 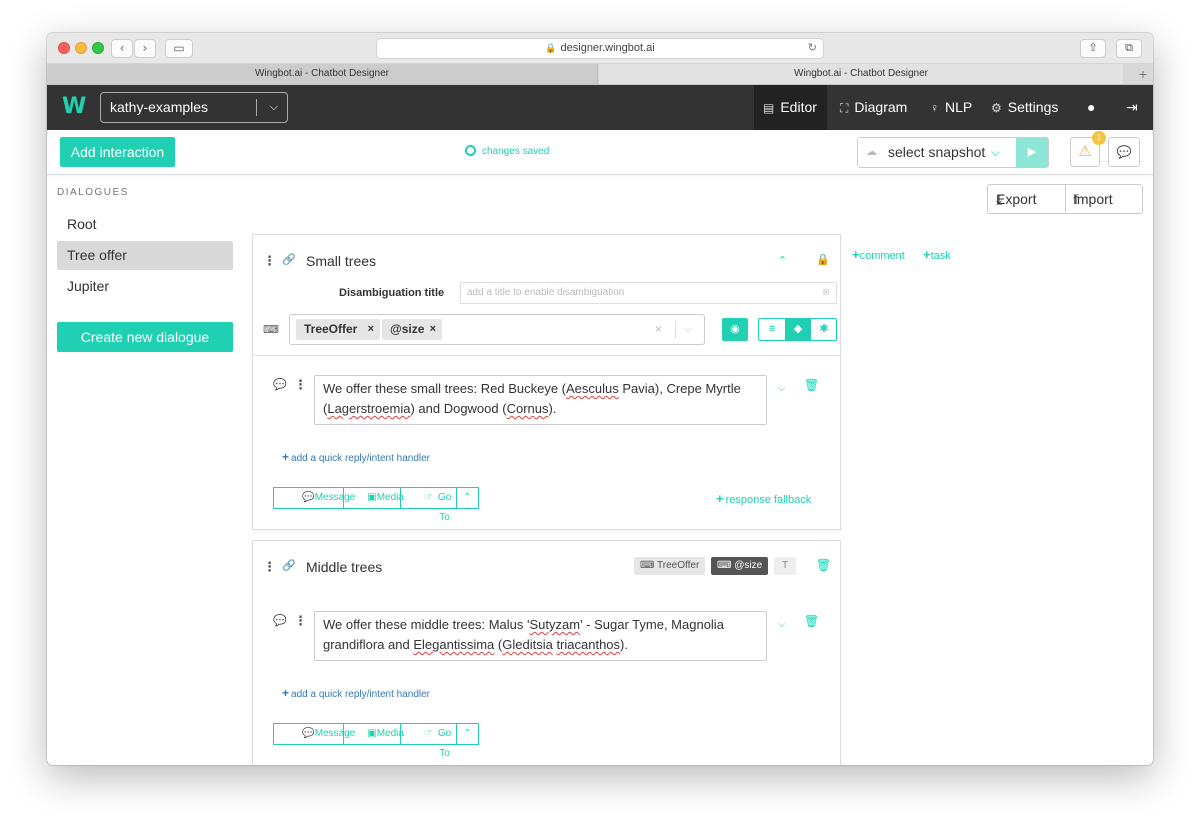 What do you see at coordinates (1024, 107) in the screenshot?
I see `nav-settings: ⚙ Settings` at bounding box center [1024, 107].